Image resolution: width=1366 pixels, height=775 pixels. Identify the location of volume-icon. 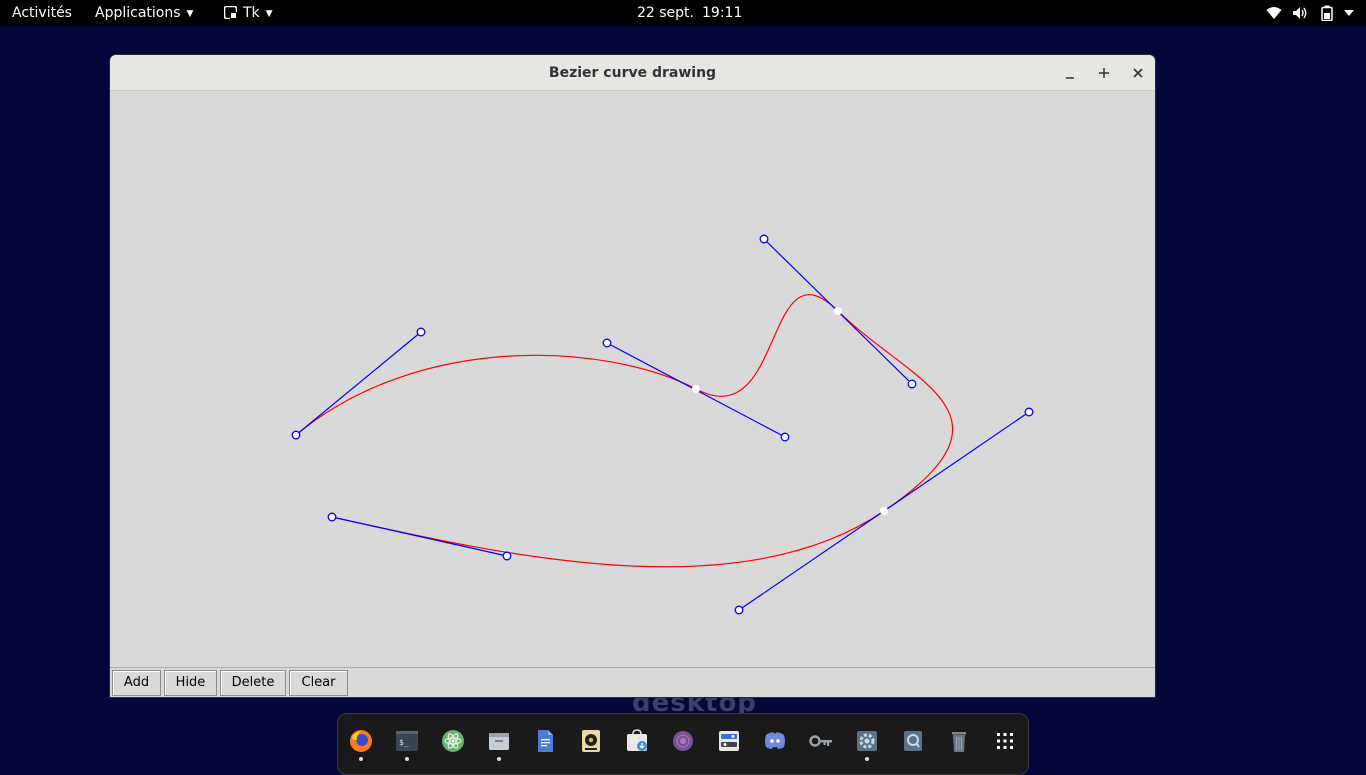
(1300, 13).